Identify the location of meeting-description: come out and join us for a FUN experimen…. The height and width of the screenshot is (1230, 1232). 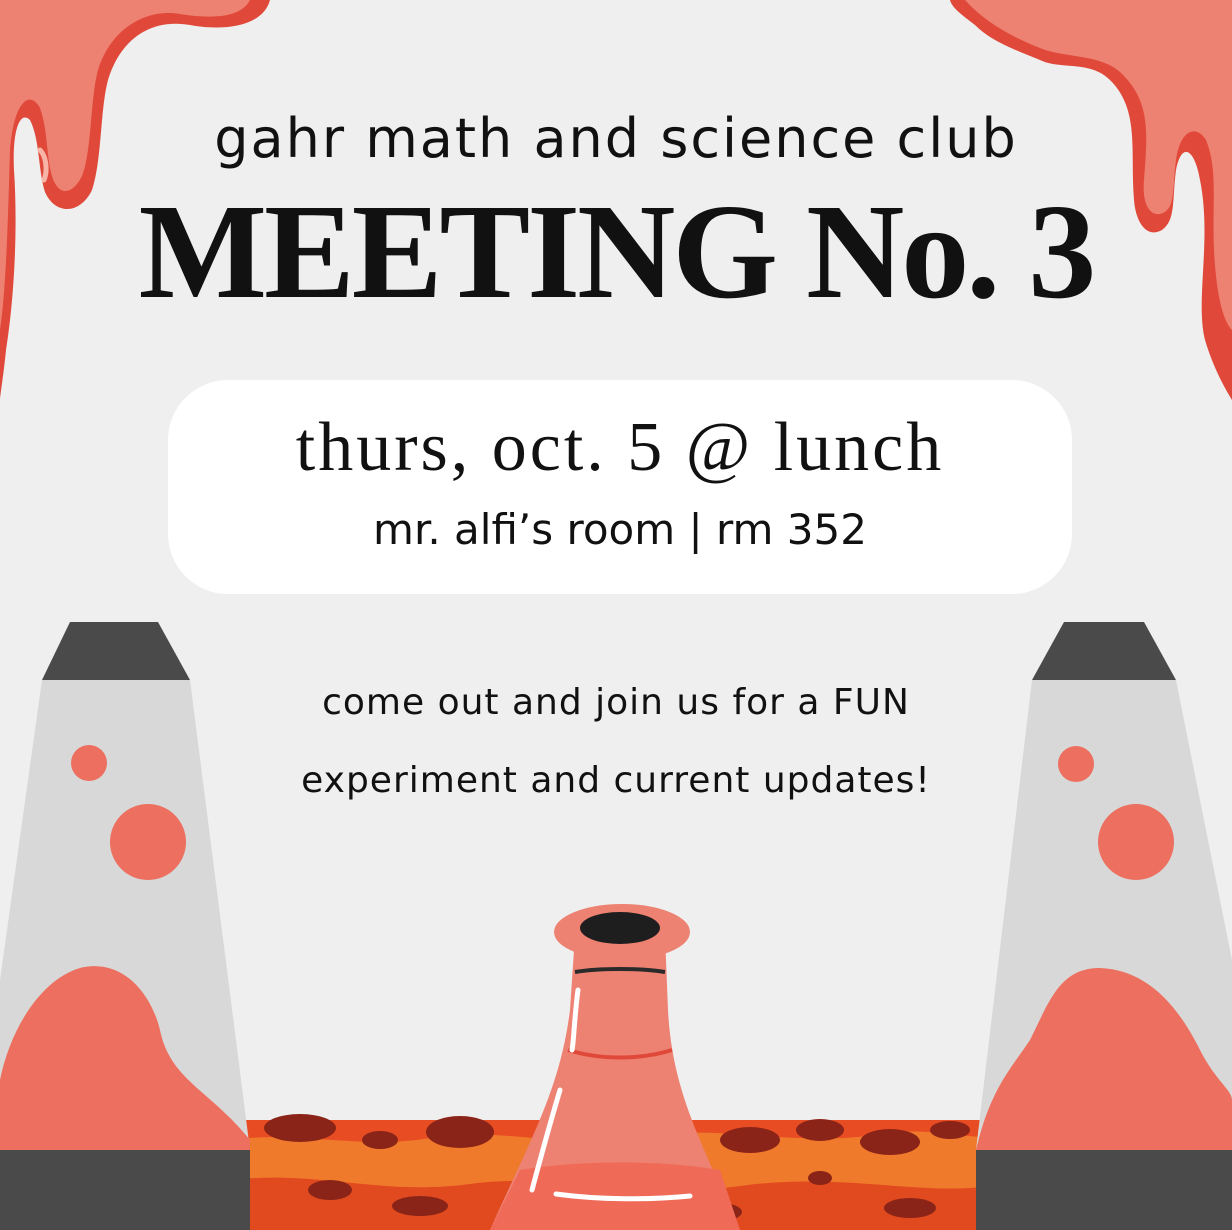
(616, 741).